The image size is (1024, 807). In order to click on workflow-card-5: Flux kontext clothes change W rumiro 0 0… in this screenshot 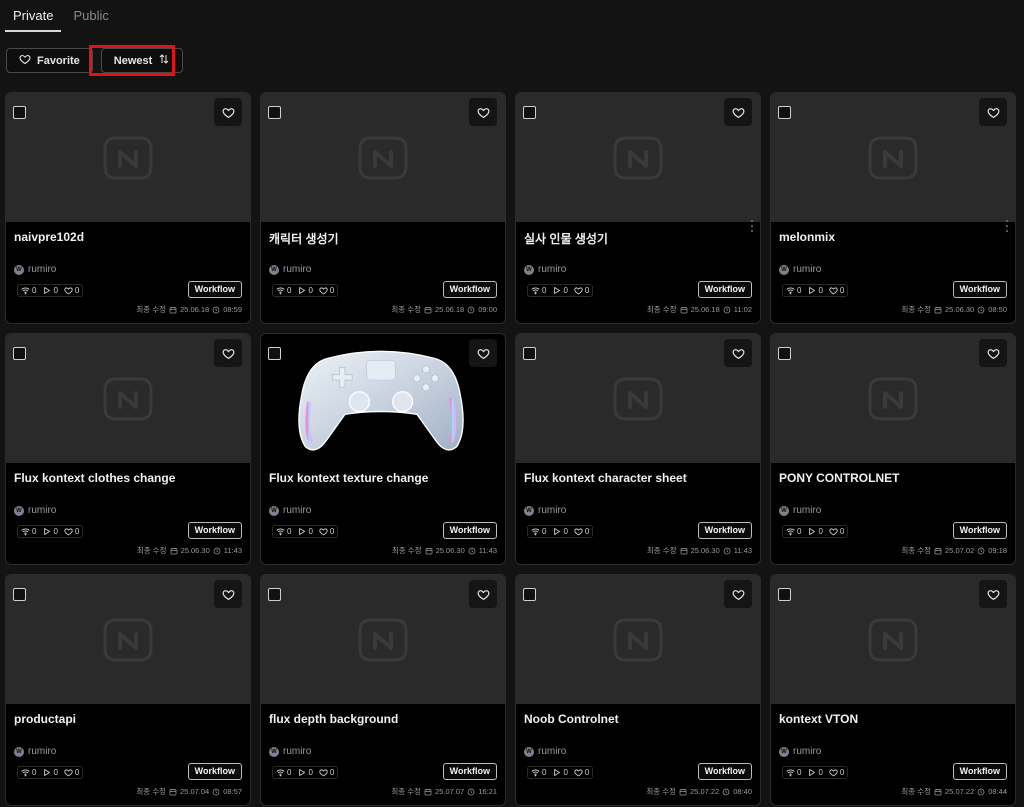, I will do `click(128, 449)`.